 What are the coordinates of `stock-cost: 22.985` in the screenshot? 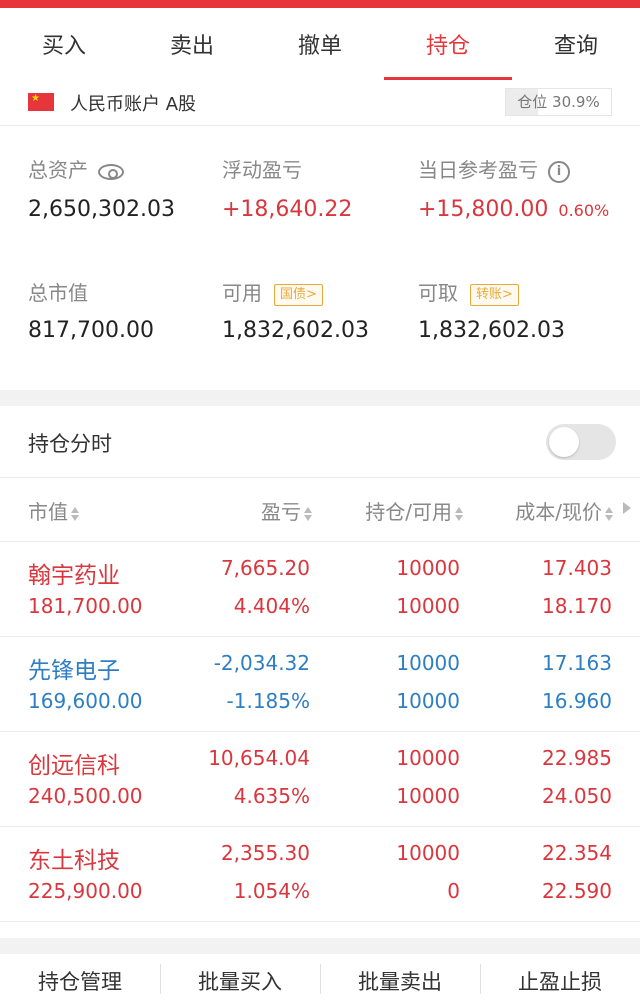 It's located at (577, 758).